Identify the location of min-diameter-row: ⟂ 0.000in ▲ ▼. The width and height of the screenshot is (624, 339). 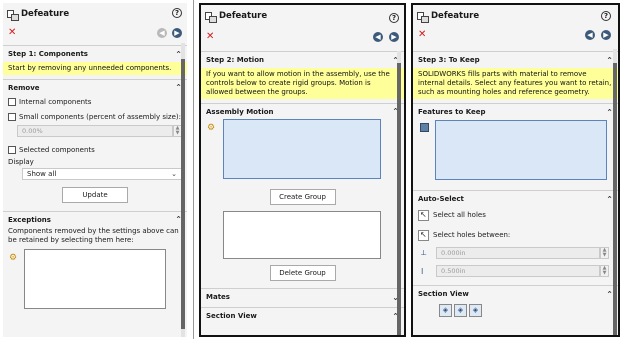
(515, 253).